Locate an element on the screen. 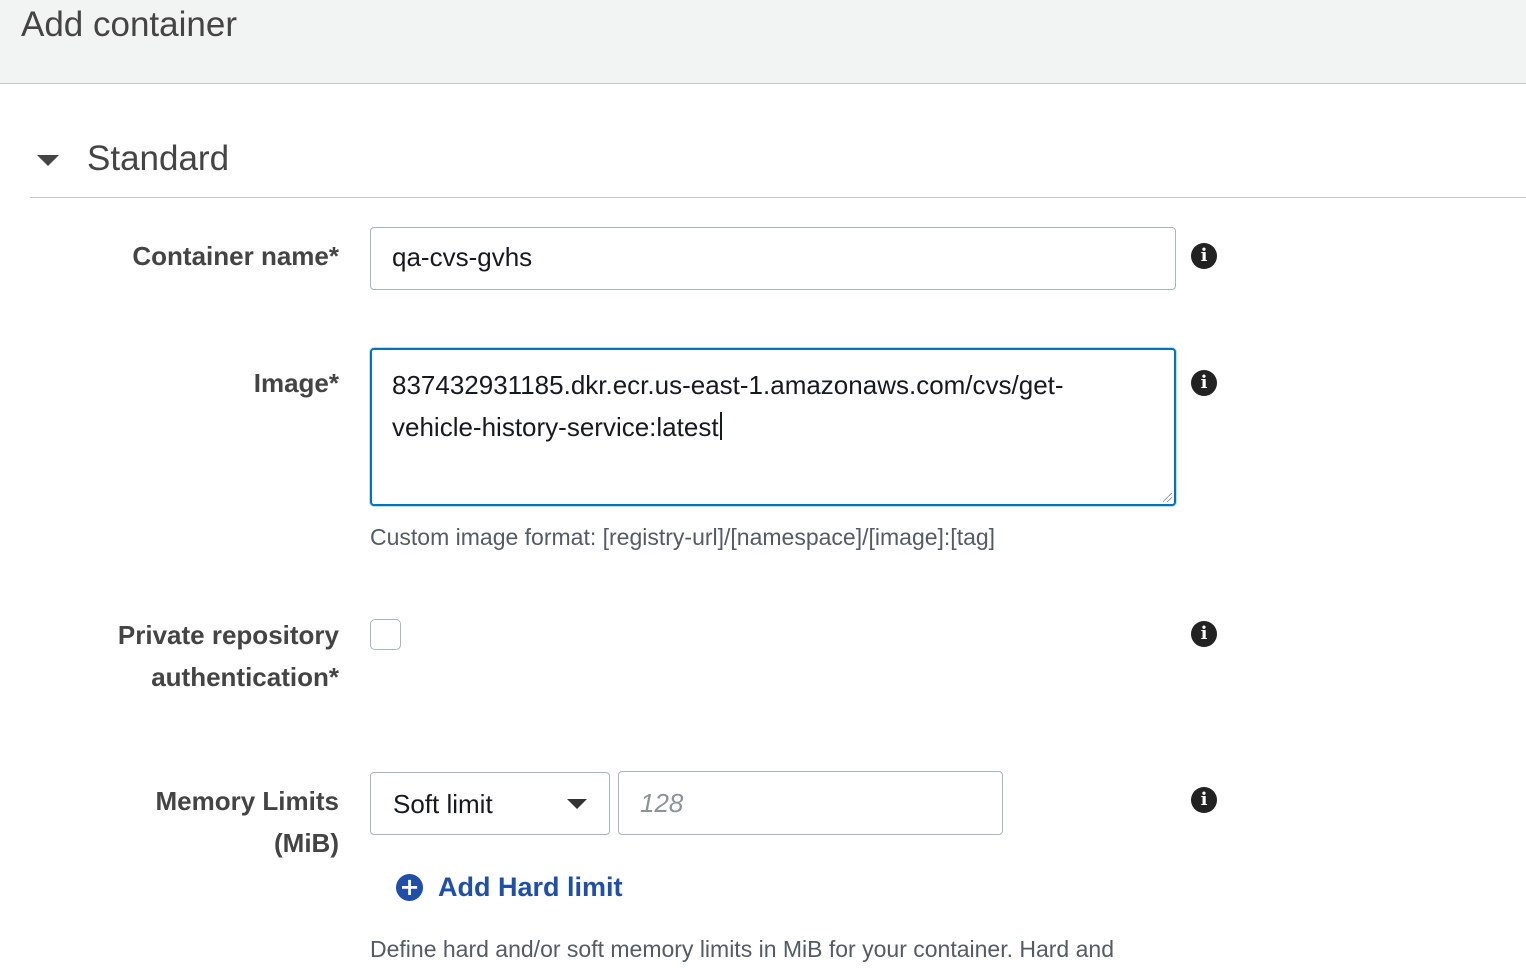  image-value-line2-wrapper: vehicle-history-service:latest is located at coordinates (557, 427).